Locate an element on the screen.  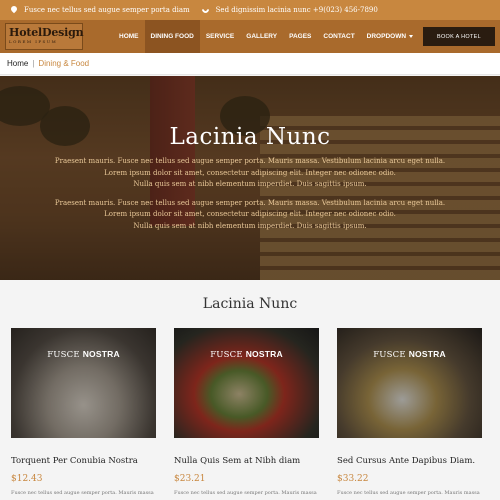
breadcrumb-home-link: Home is located at coordinates (17, 63).